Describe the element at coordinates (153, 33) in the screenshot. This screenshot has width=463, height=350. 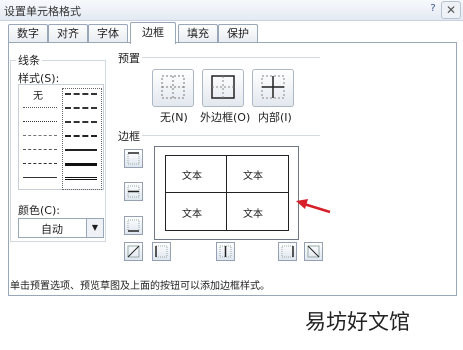
I see `tab-border: 边框` at that location.